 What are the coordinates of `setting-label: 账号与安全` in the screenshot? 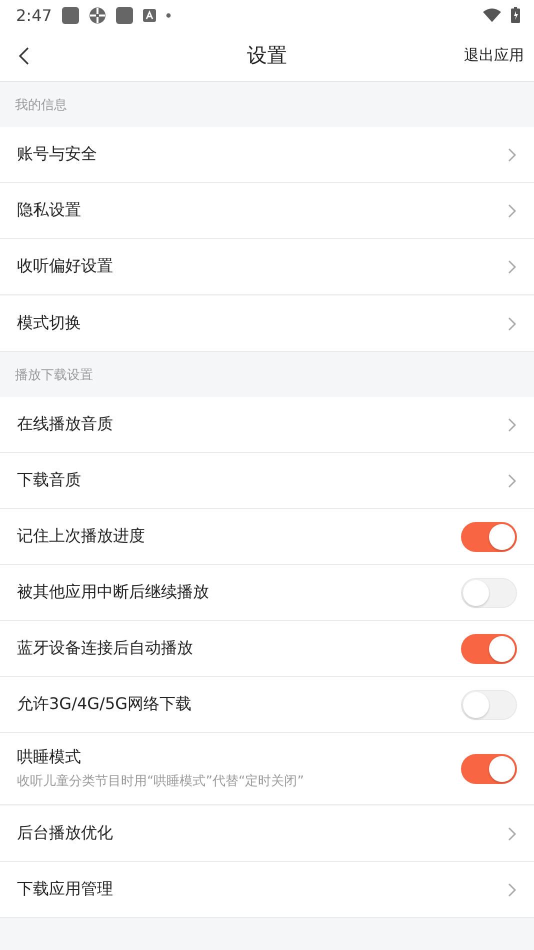 It's located at (57, 154).